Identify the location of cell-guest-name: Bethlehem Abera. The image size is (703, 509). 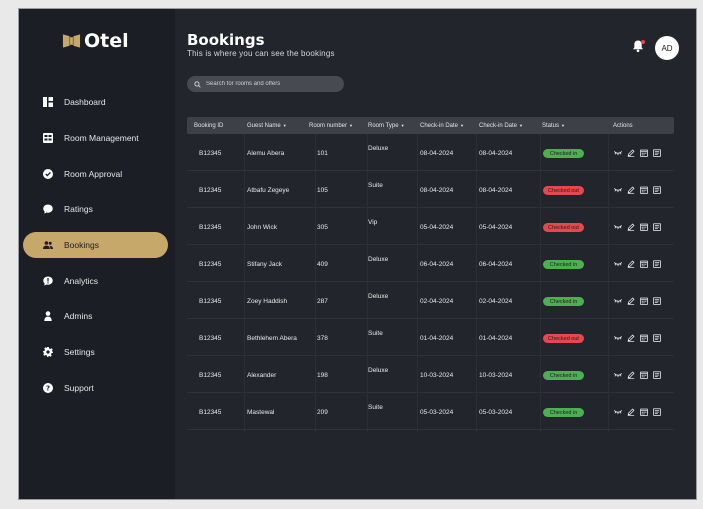
(272, 338).